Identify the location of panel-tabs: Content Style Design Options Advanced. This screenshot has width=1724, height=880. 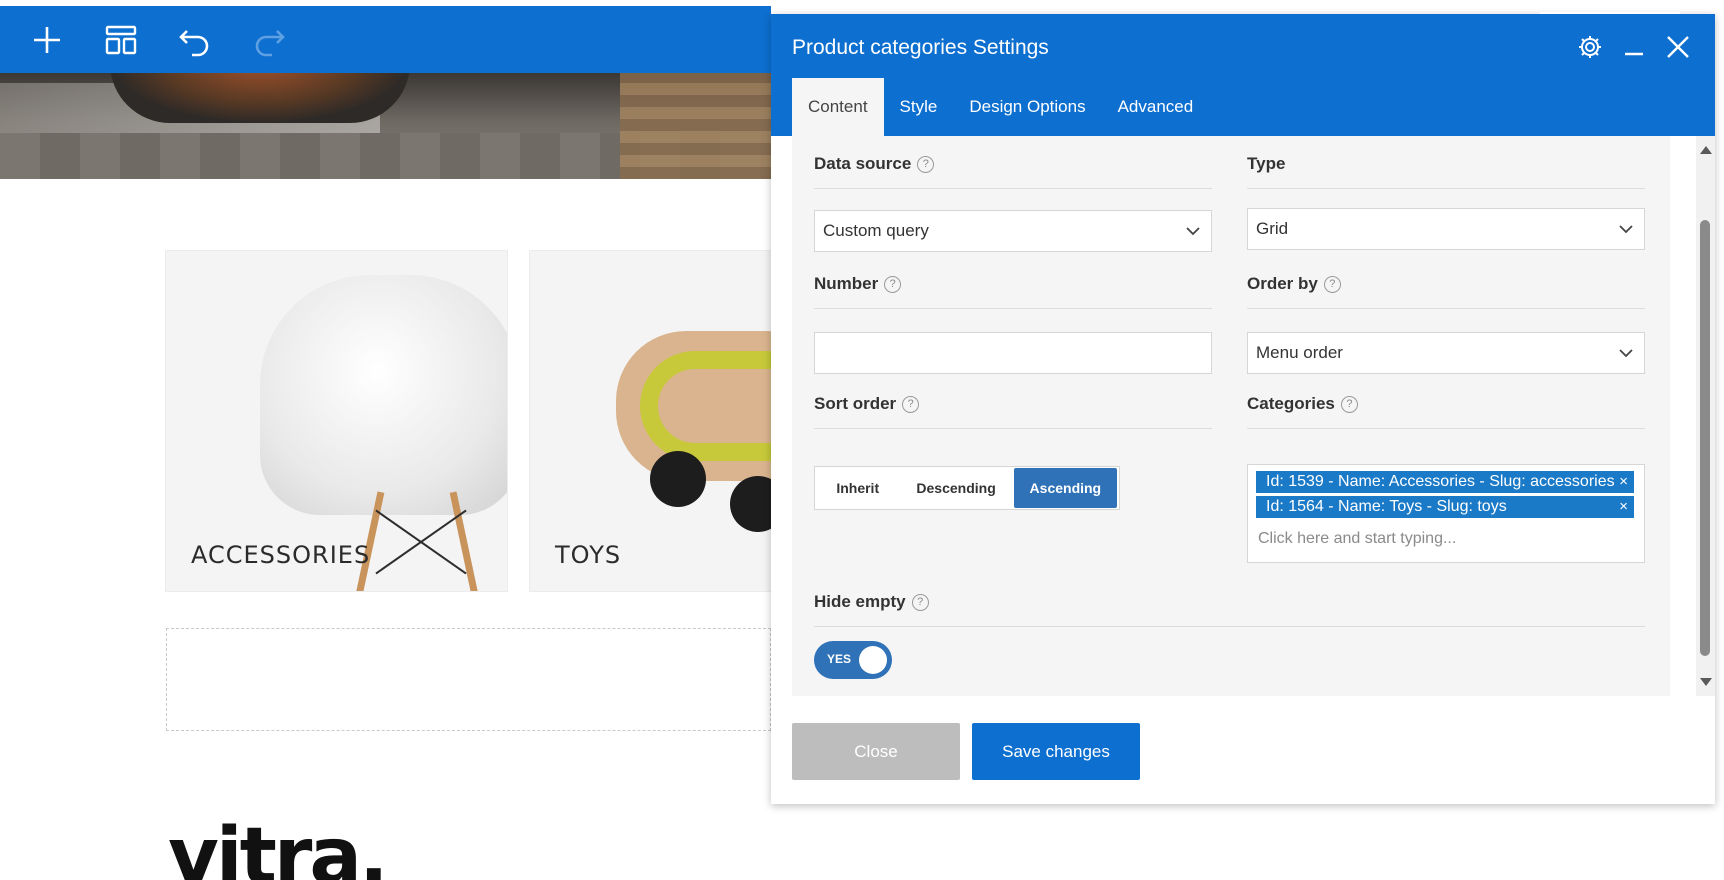
(1000, 107).